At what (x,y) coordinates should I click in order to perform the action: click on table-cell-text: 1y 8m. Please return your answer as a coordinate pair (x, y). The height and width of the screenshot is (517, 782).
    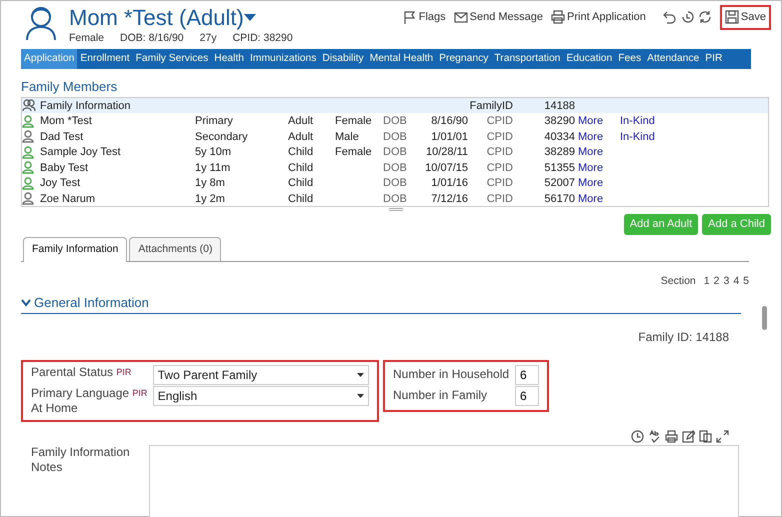
    Looking at the image, I should click on (210, 183).